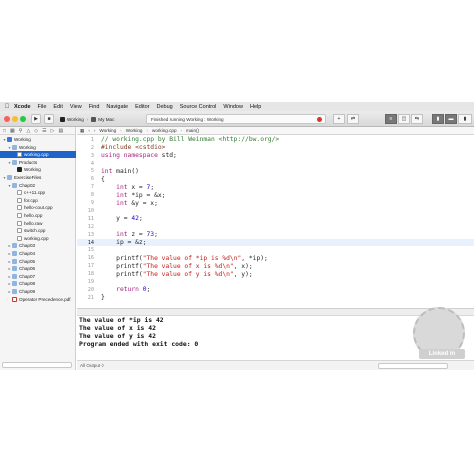 This screenshot has width=474, height=474. Describe the element at coordinates (38, 200) in the screenshot. I see `navigator-item: for.cpp` at that location.